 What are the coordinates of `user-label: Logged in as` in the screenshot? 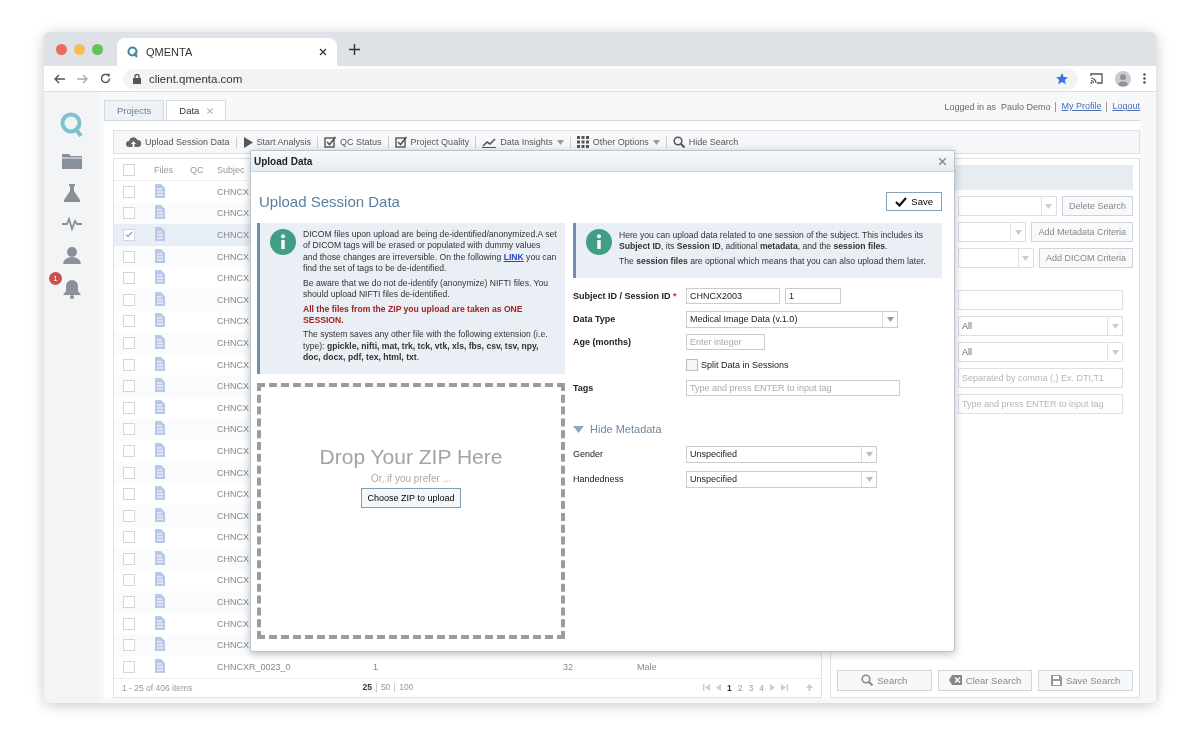 It's located at (970, 107).